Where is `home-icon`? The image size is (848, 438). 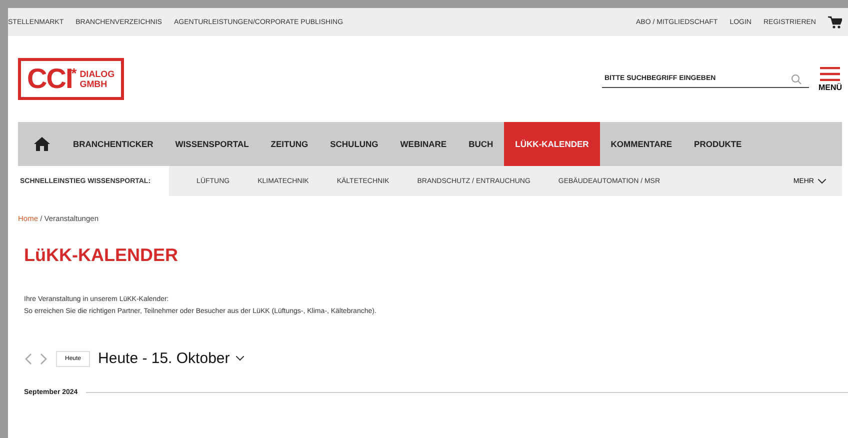 home-icon is located at coordinates (42, 144).